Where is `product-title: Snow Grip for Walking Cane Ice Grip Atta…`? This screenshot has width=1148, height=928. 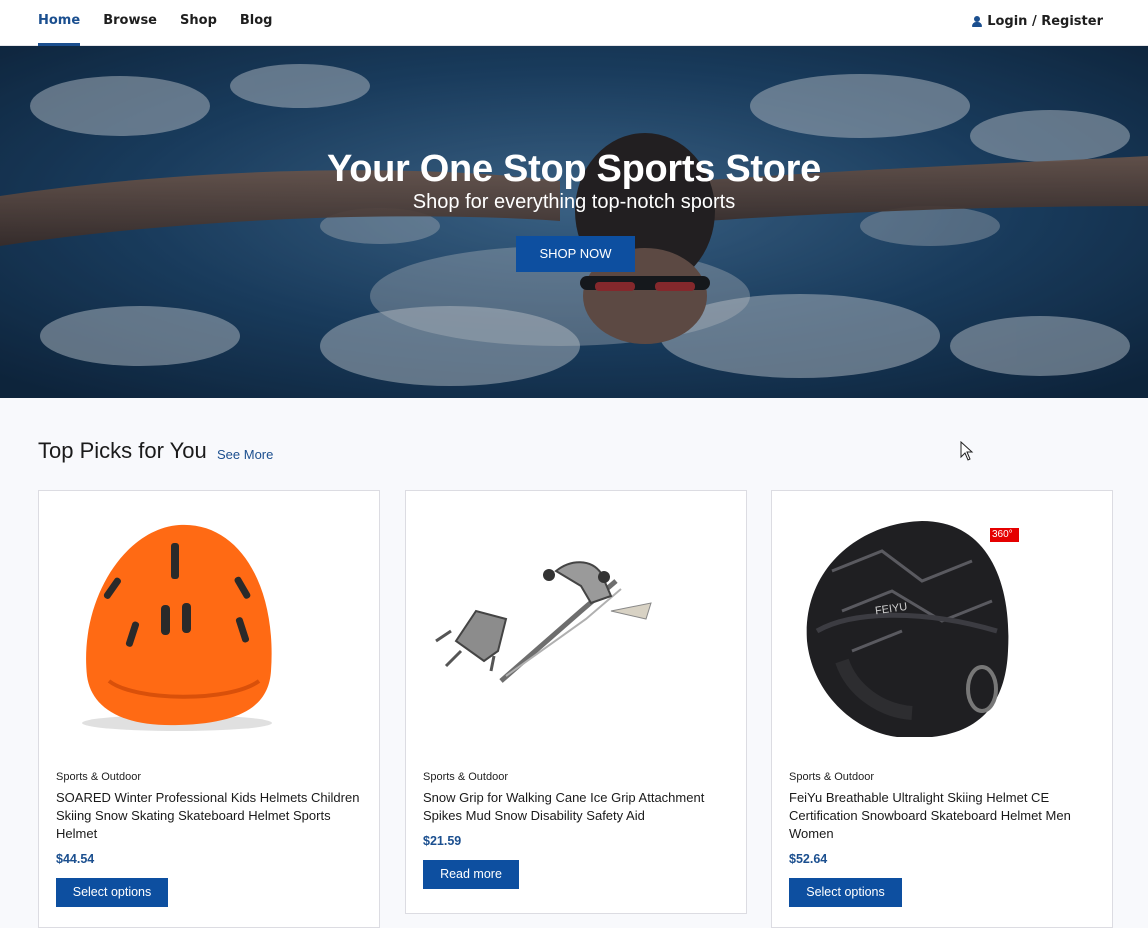 product-title: Snow Grip for Walking Cane Ice Grip Atta… is located at coordinates (578, 807).